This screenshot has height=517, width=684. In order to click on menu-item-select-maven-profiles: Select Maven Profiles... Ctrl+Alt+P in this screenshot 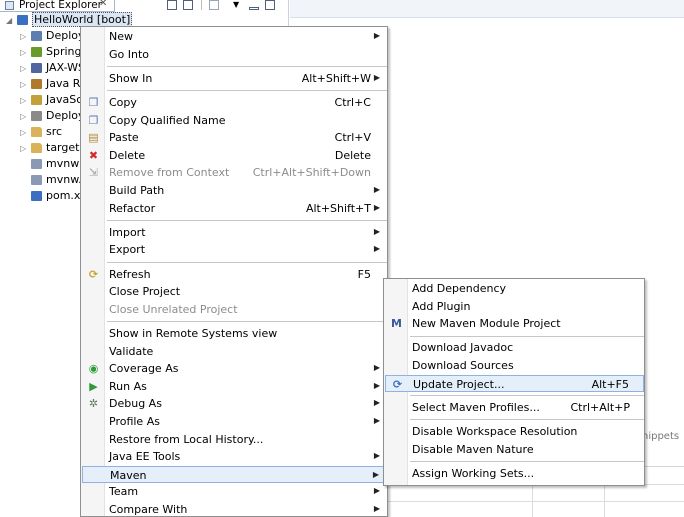, I will do `click(514, 407)`.